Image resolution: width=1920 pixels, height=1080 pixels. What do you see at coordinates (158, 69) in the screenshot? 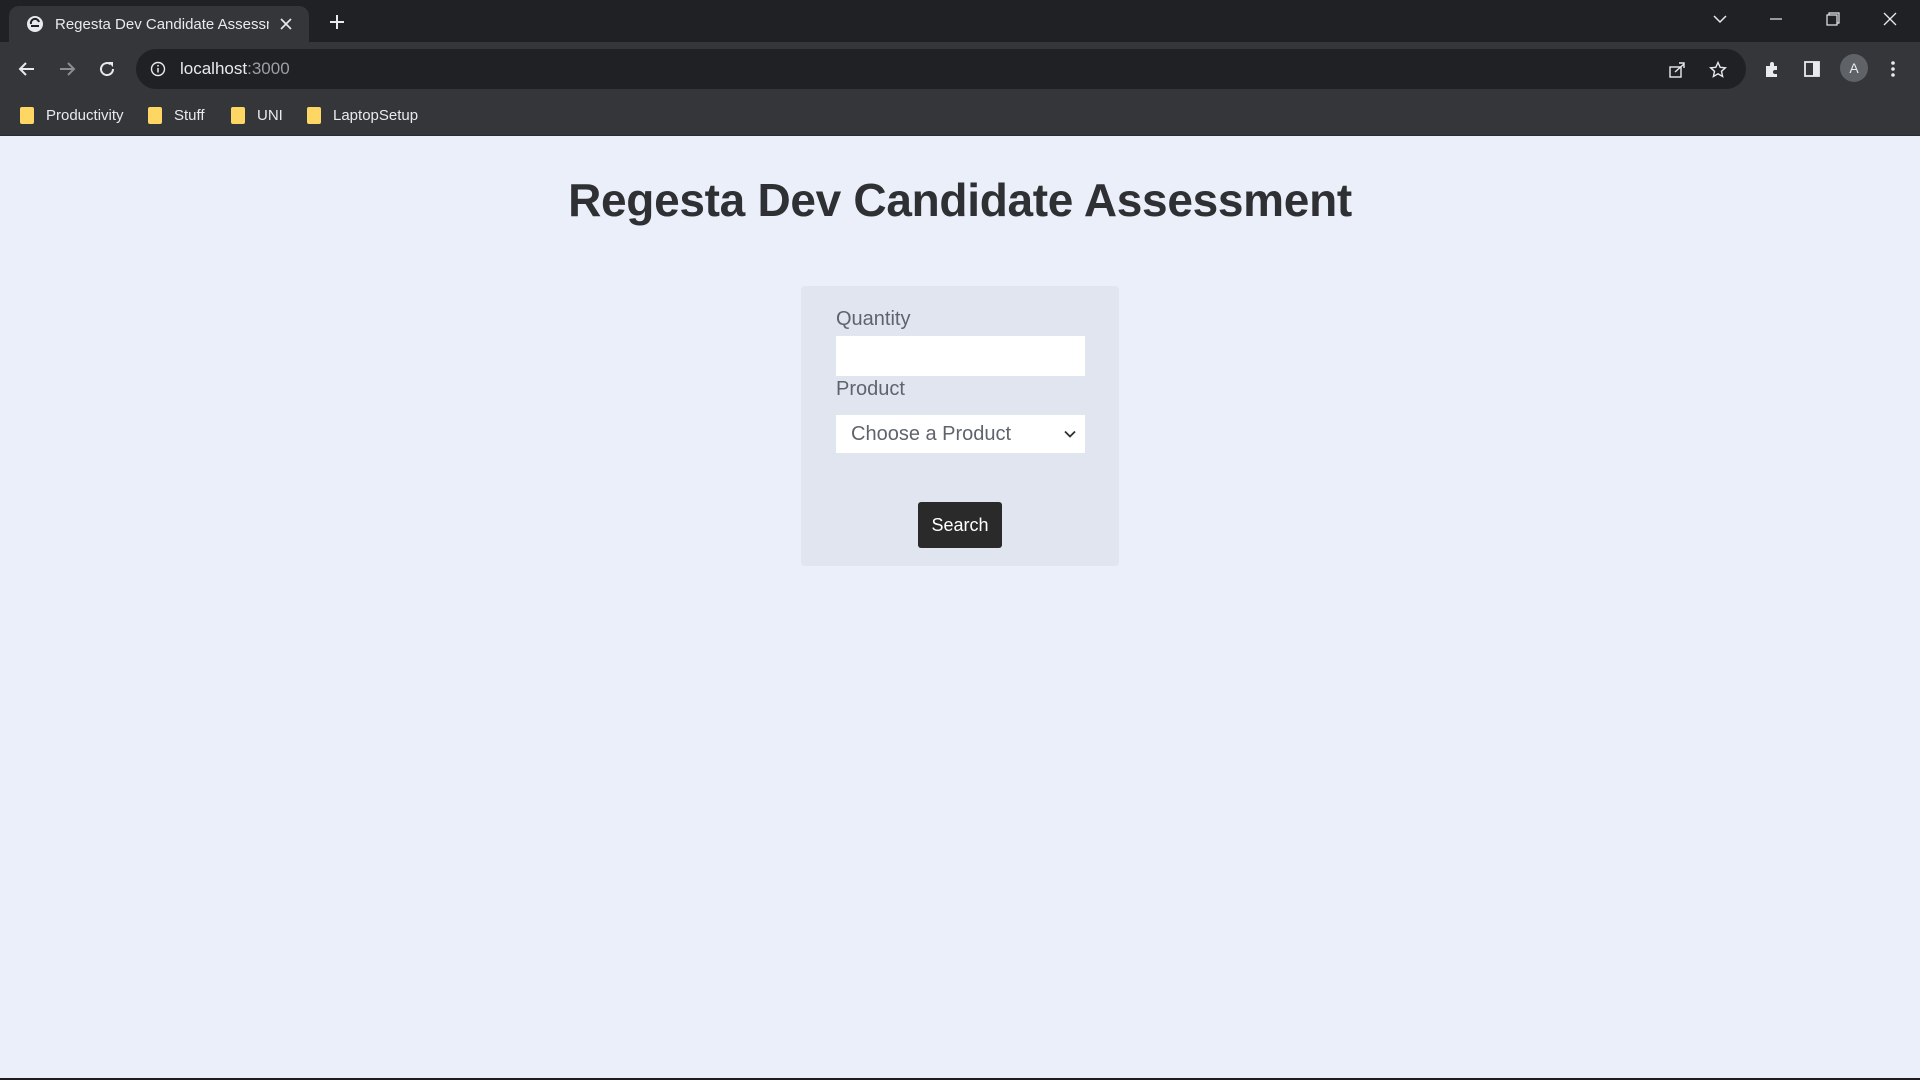
I see `site-info-icon` at bounding box center [158, 69].